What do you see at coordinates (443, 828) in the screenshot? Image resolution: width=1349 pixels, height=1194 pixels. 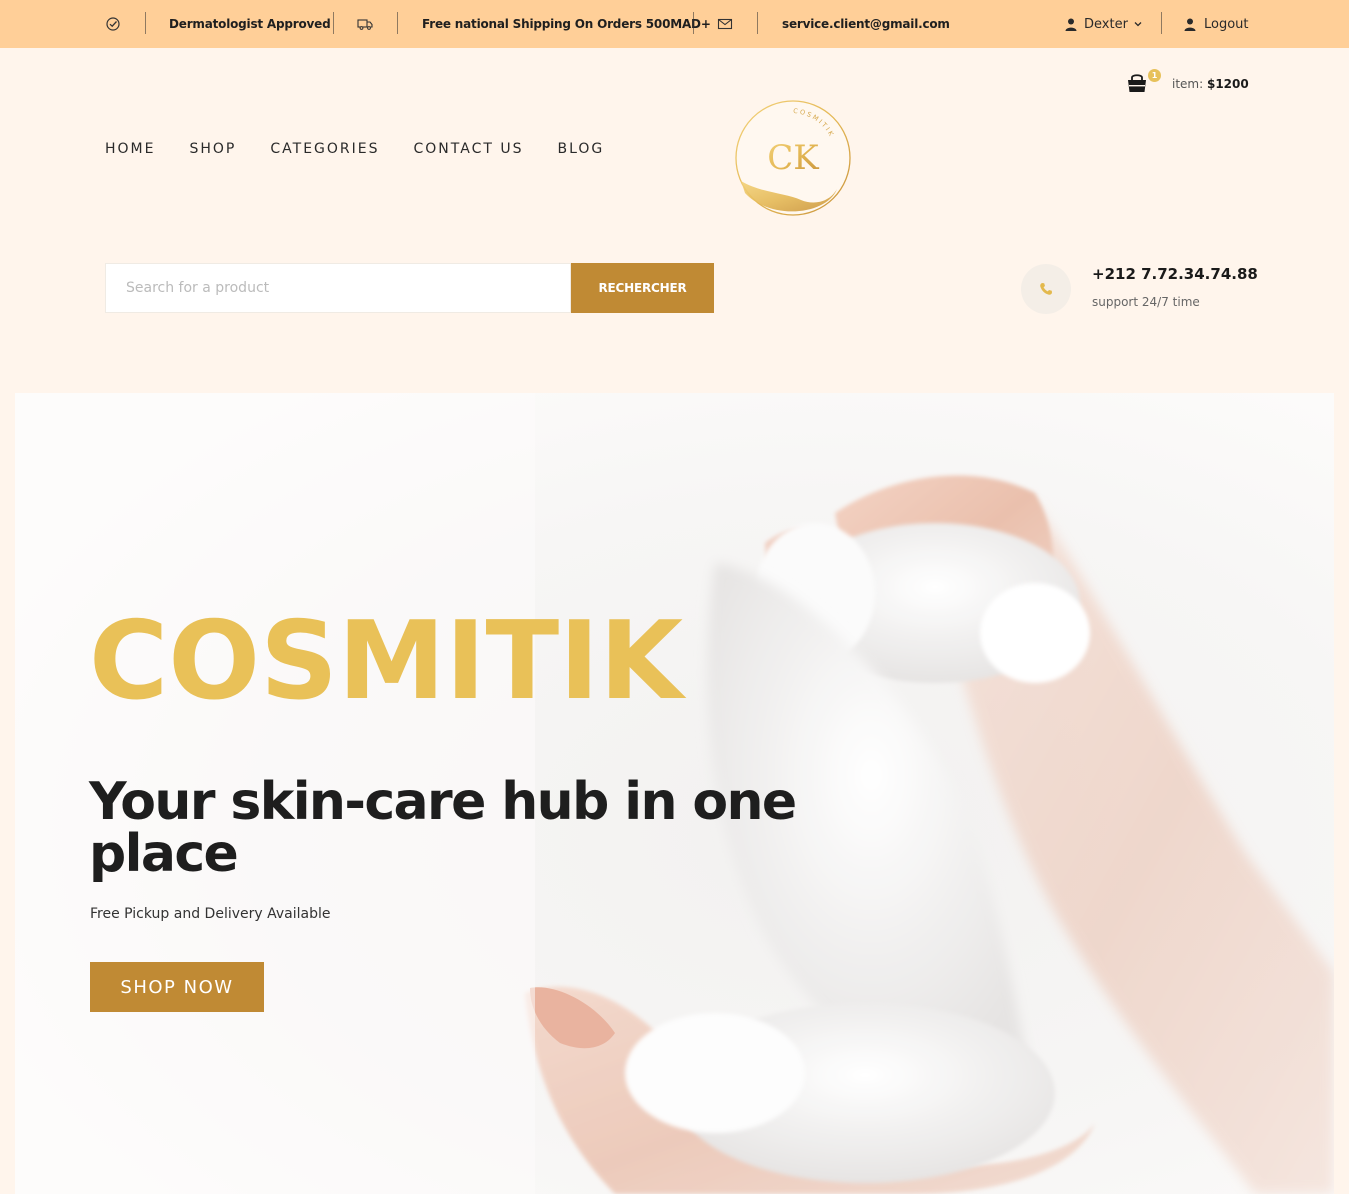 I see `hero-heading: Your skin-care hub in one place` at bounding box center [443, 828].